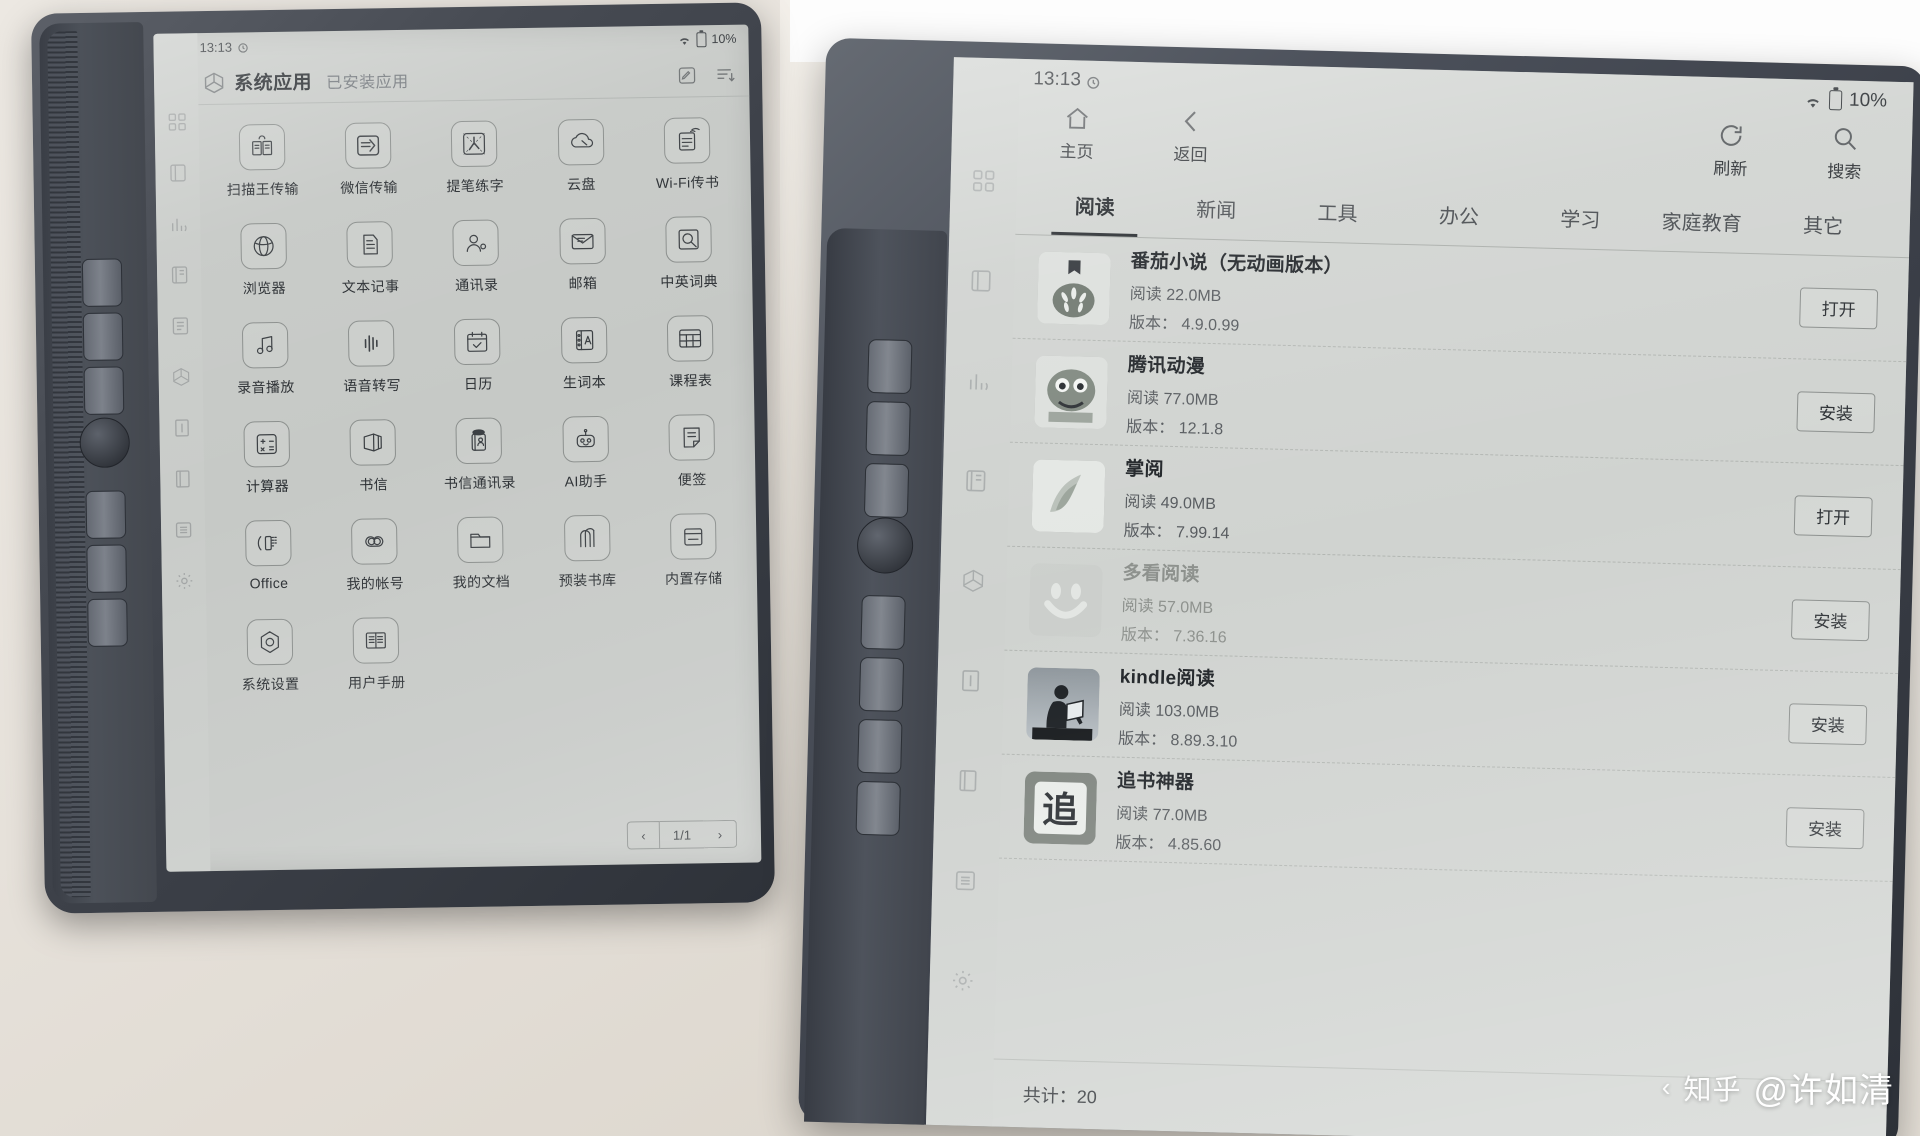 The height and width of the screenshot is (1136, 1920). I want to click on app-tile: 书信, so click(374, 469).